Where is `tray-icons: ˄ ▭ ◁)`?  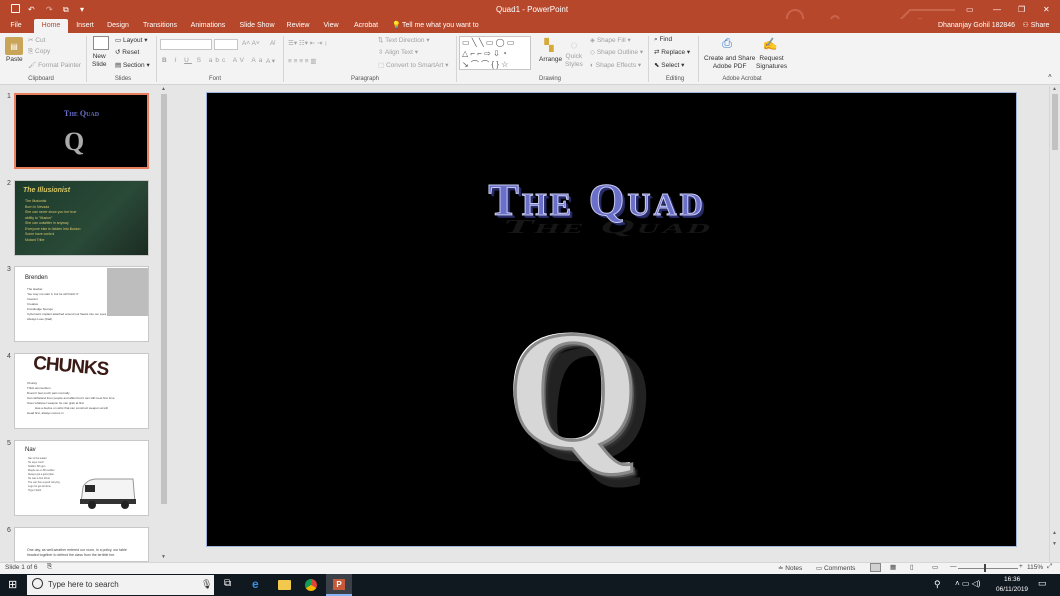
tray-icons: ˄ ▭ ◁) is located at coordinates (968, 583).